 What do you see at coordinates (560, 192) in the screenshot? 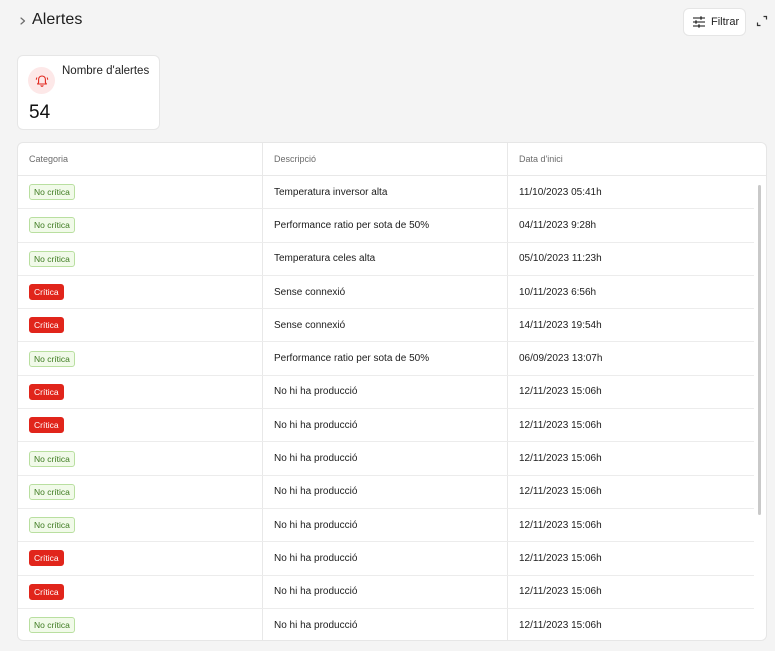
I see `cell-start-date: 11/10/2023 05:41h` at bounding box center [560, 192].